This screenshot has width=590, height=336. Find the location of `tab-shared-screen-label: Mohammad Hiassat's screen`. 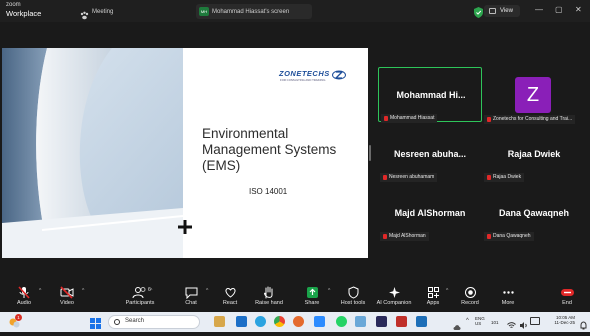

tab-shared-screen-label: Mohammad Hiassat's screen is located at coordinates (251, 12).